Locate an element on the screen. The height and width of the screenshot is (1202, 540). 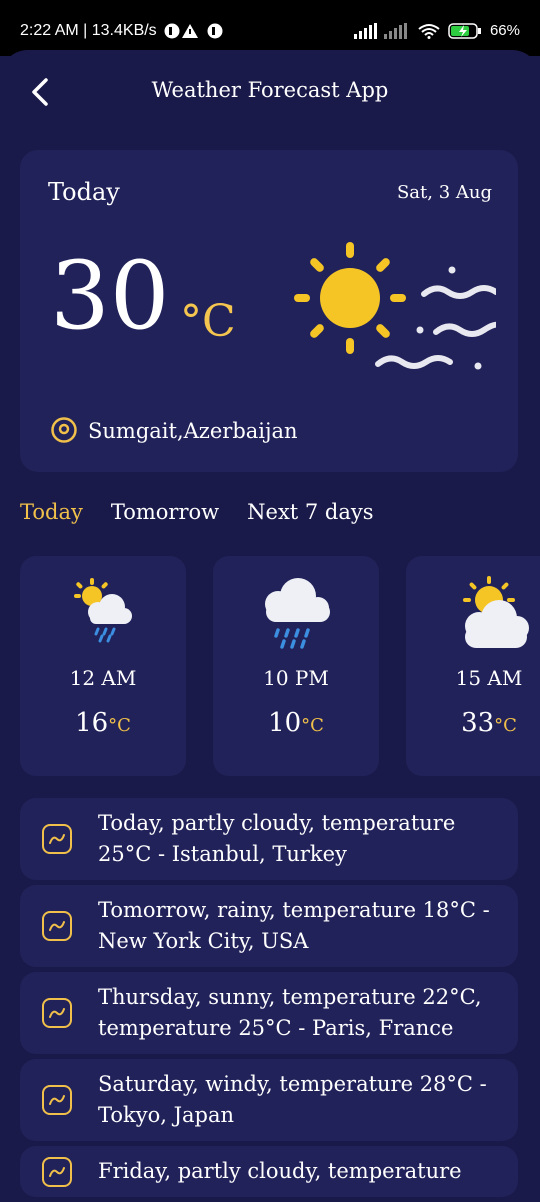
location-name: Sumgait,Azerbaijan is located at coordinates (193, 431).